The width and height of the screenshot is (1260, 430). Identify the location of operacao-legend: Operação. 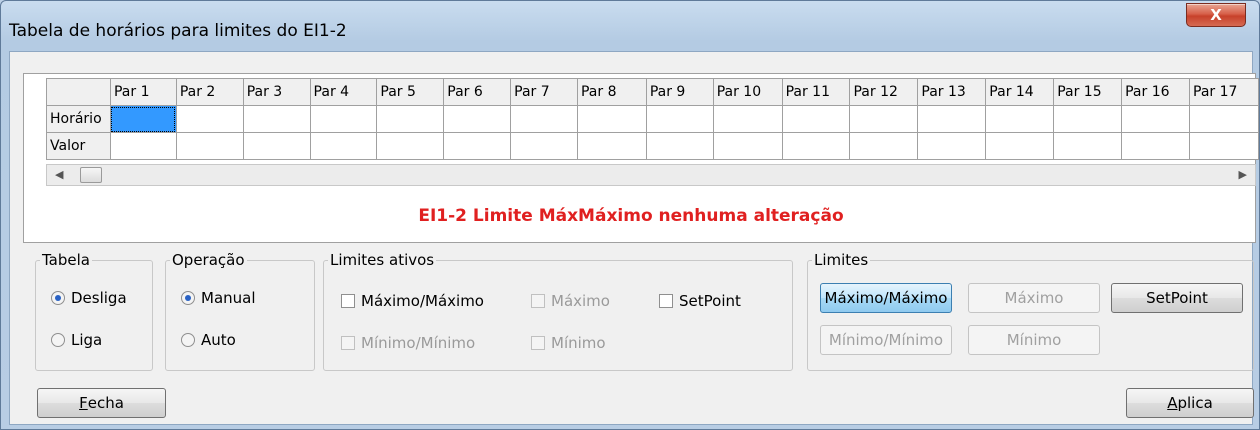
(208, 260).